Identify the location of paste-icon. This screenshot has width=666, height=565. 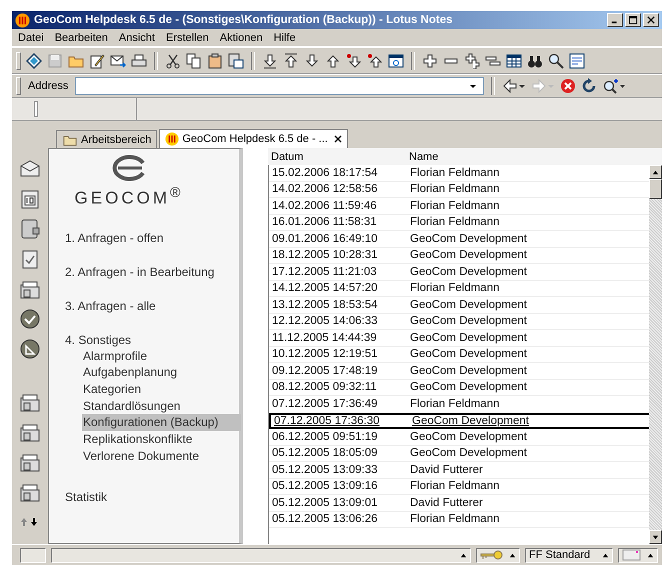
(236, 60).